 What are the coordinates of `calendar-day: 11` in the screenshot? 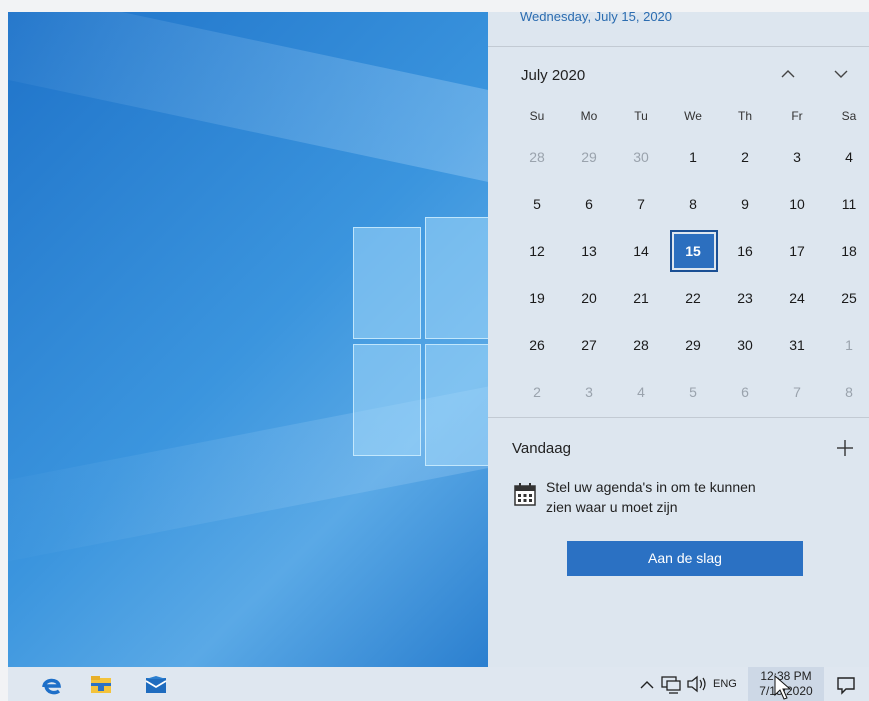 It's located at (846, 204).